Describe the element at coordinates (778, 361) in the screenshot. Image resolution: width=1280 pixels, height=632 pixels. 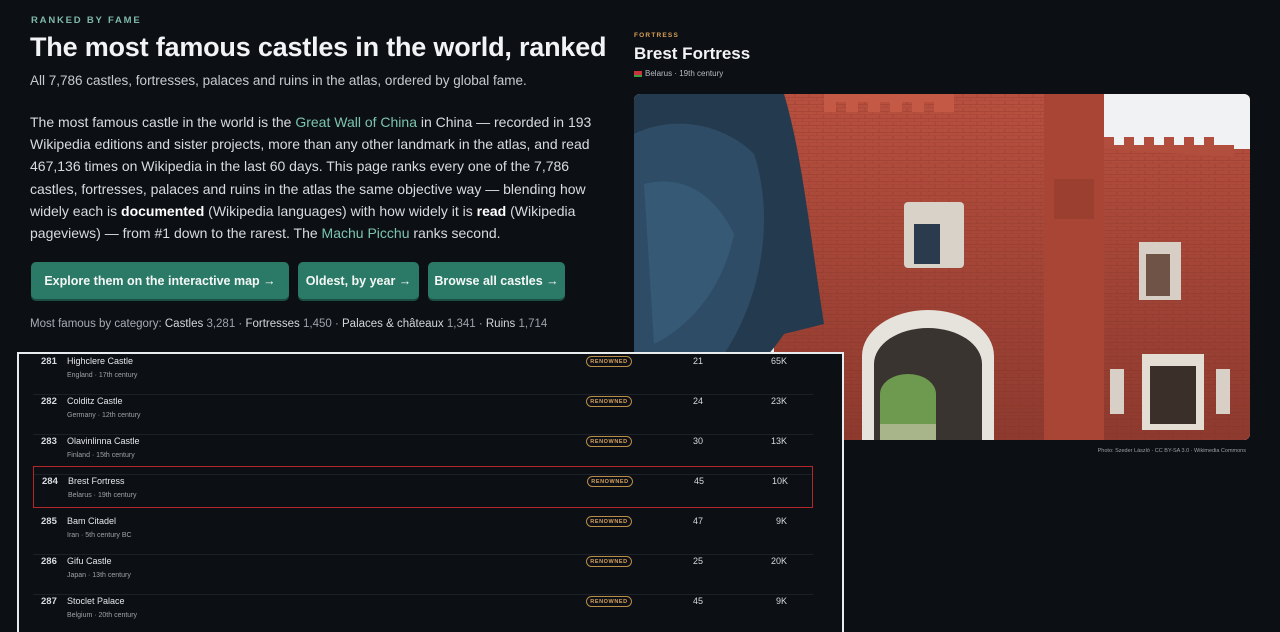
I see `pageviews-count: 65K` at that location.